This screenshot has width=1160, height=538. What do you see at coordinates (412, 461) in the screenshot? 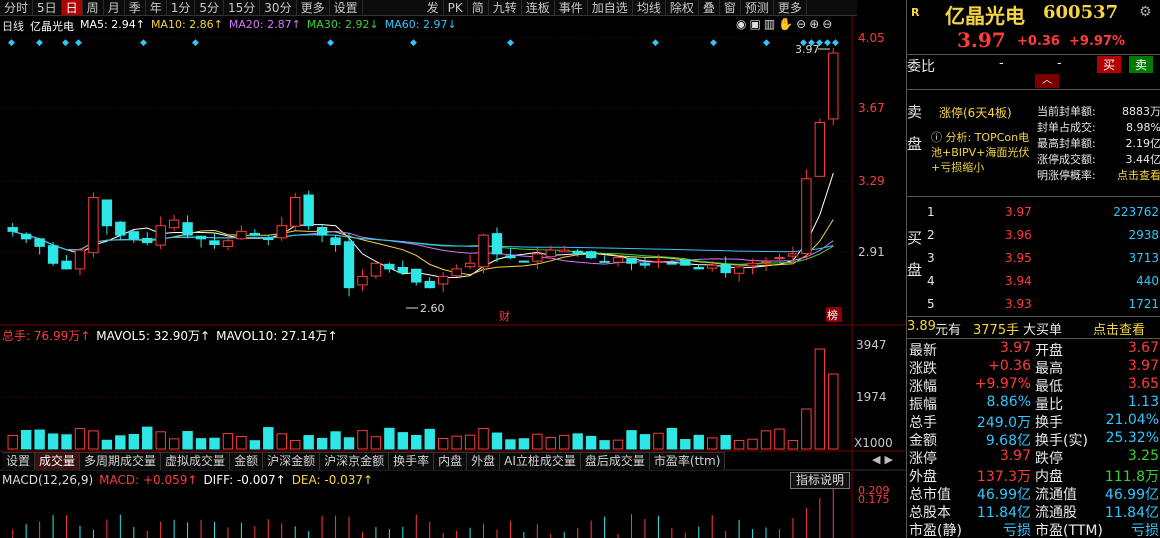
I see `tab-ind-turnover: 换手率` at bounding box center [412, 461].